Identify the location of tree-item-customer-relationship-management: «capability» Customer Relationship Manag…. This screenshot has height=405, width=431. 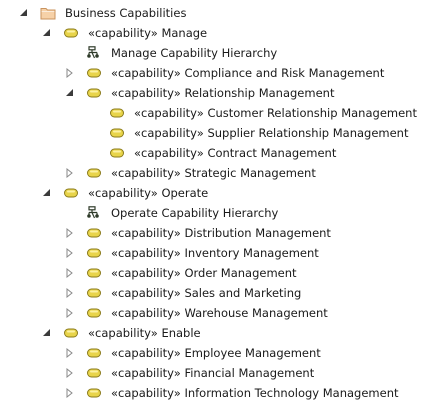
(215, 113).